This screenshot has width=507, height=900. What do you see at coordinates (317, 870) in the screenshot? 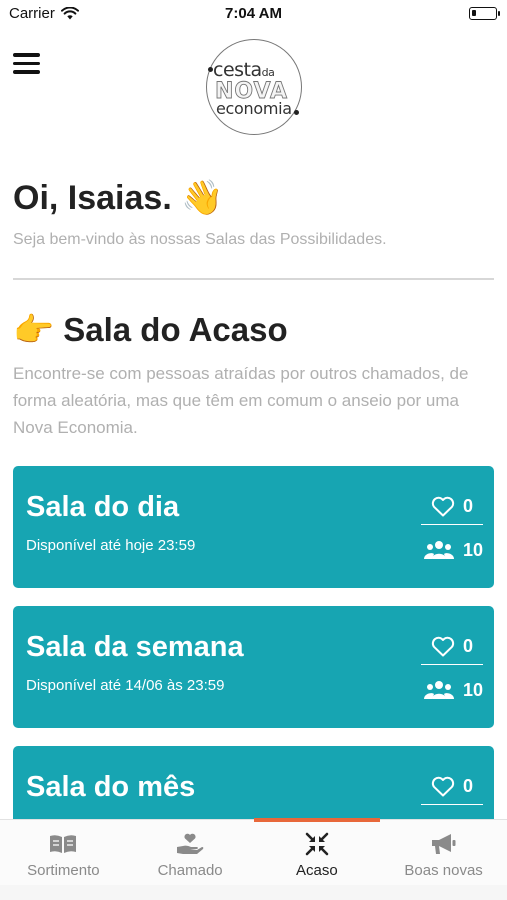
I see `tab-label: Acaso` at bounding box center [317, 870].